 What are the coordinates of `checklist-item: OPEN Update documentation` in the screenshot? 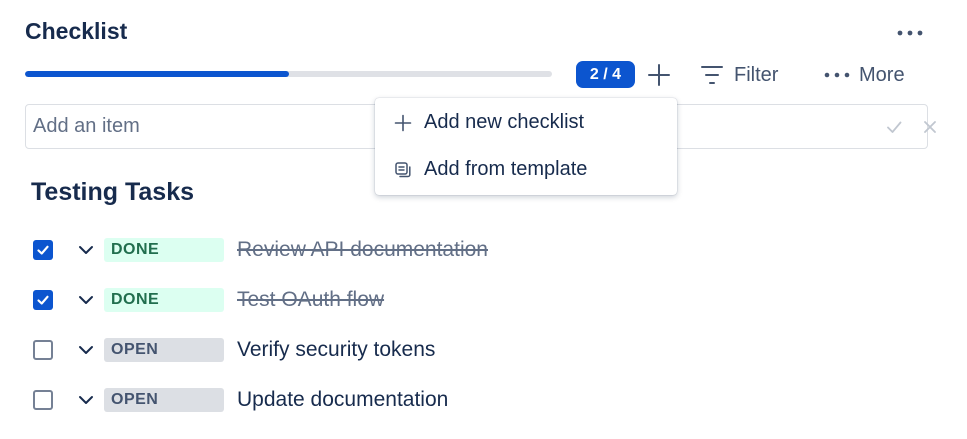 It's located at (333, 400).